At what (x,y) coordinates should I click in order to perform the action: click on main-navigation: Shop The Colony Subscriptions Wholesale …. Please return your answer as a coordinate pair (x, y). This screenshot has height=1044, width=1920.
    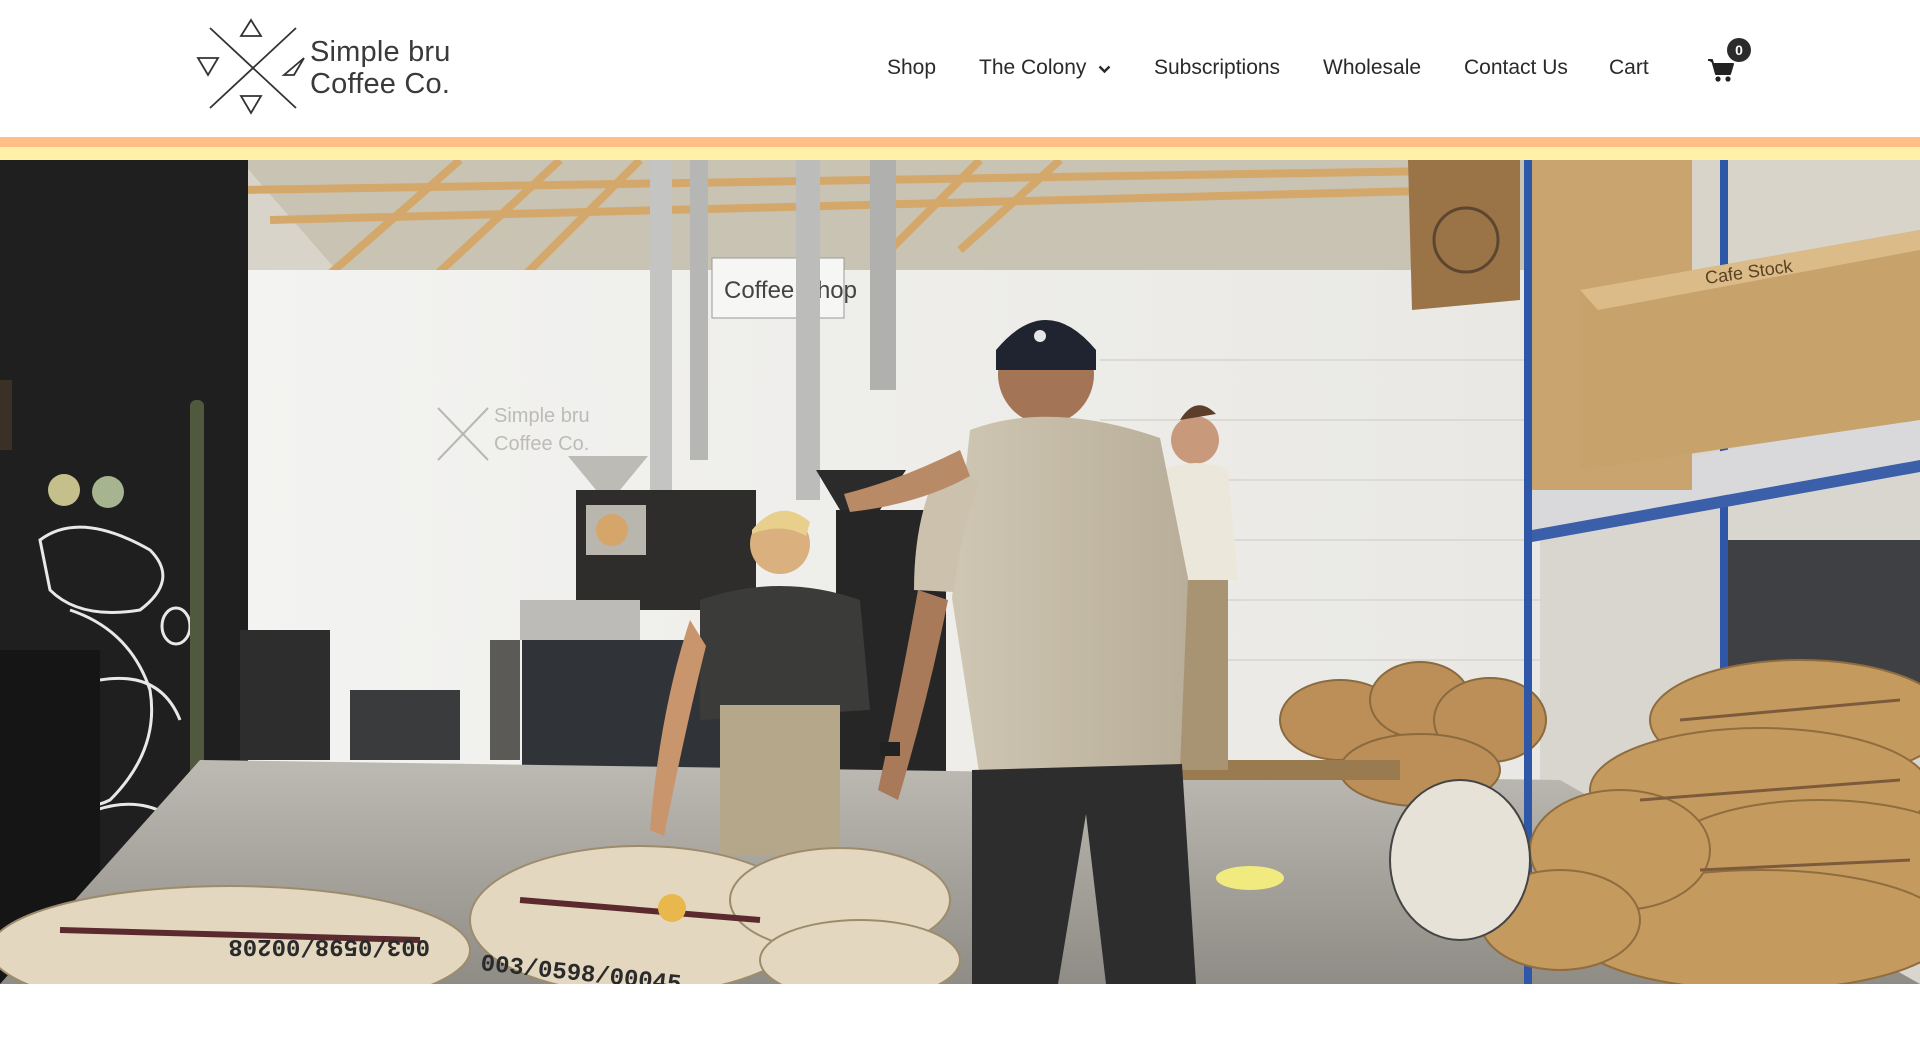
    Looking at the image, I should click on (960, 68).